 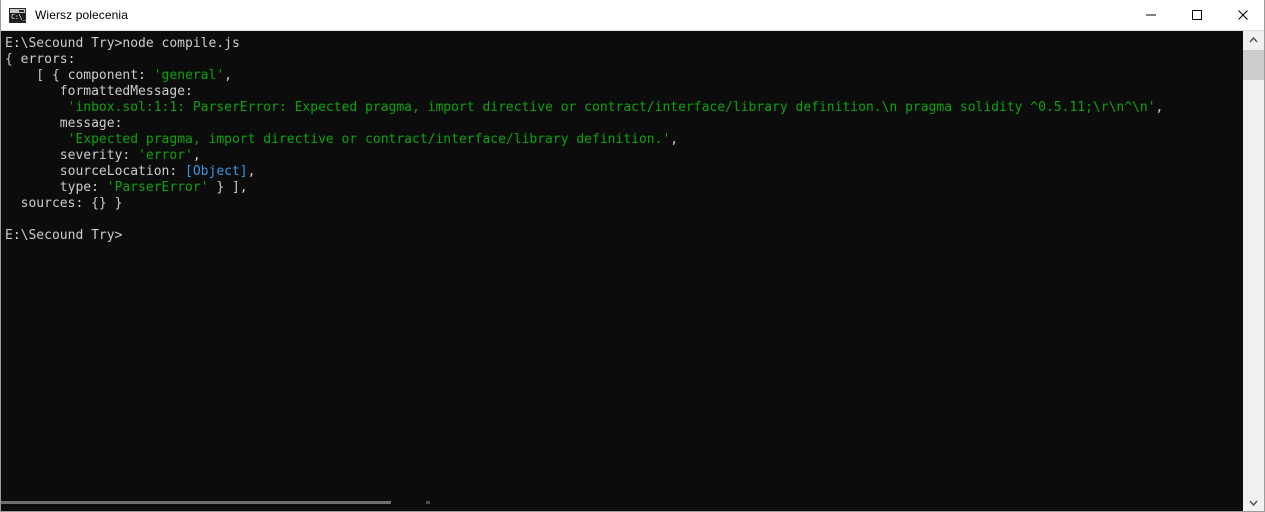 I want to click on line-formattedmessage-key: formattedMessage:, so click(x=99, y=91).